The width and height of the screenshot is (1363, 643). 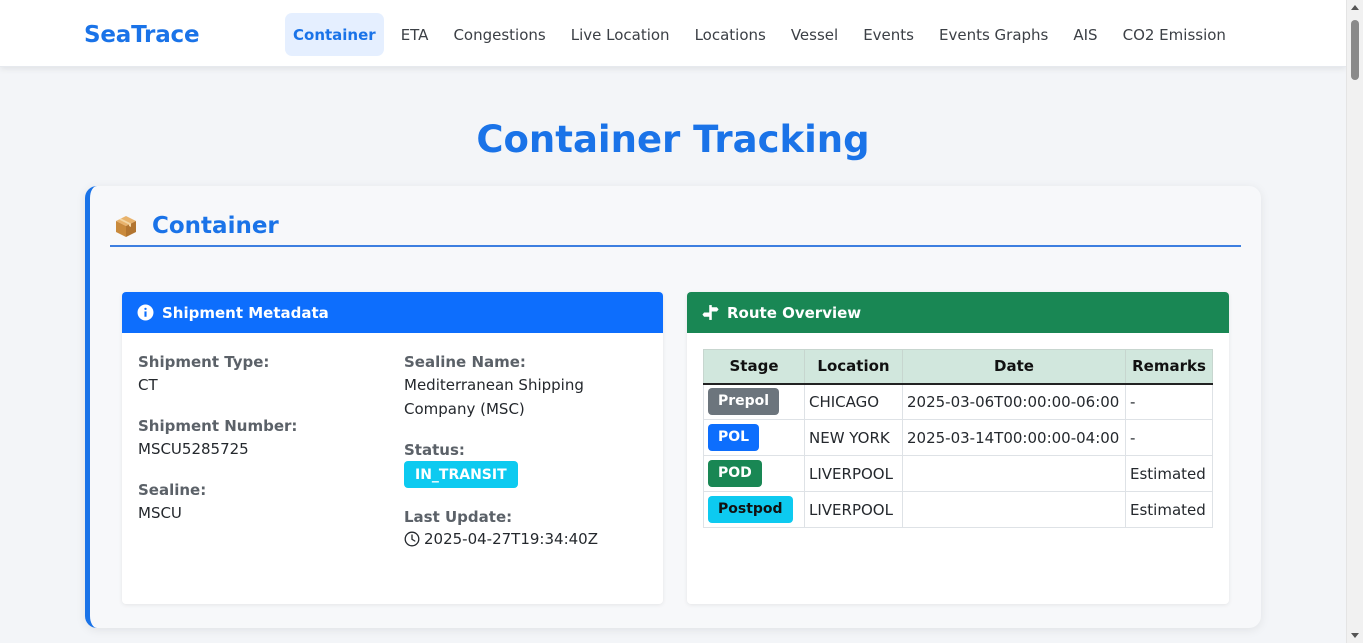 What do you see at coordinates (1174, 34) in the screenshot?
I see `nav-item-co2-emission: CO2 Emission` at bounding box center [1174, 34].